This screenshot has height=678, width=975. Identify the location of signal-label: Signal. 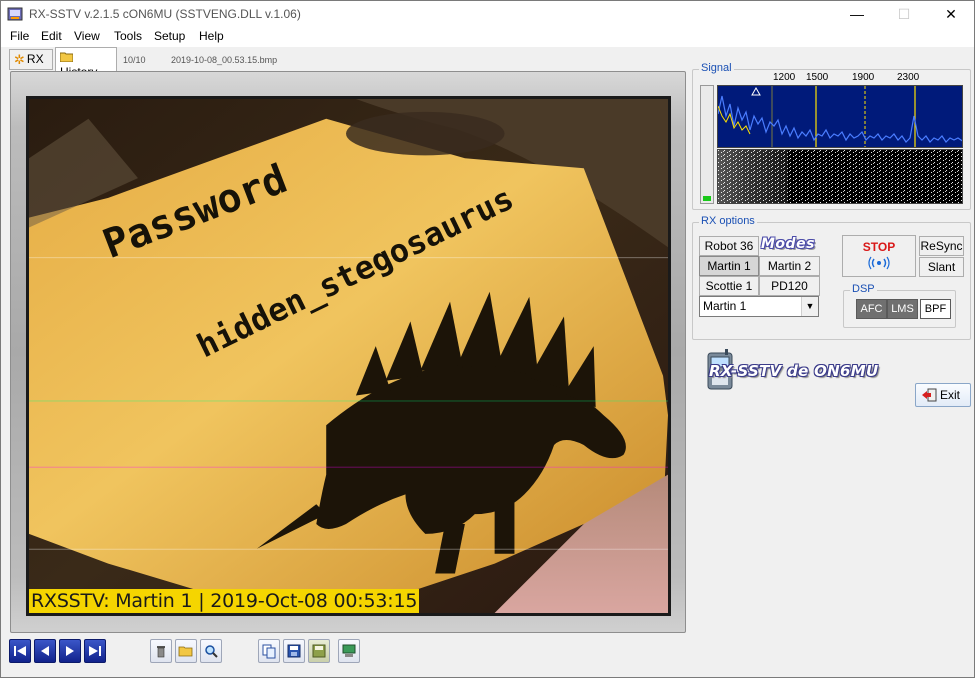
(716, 68).